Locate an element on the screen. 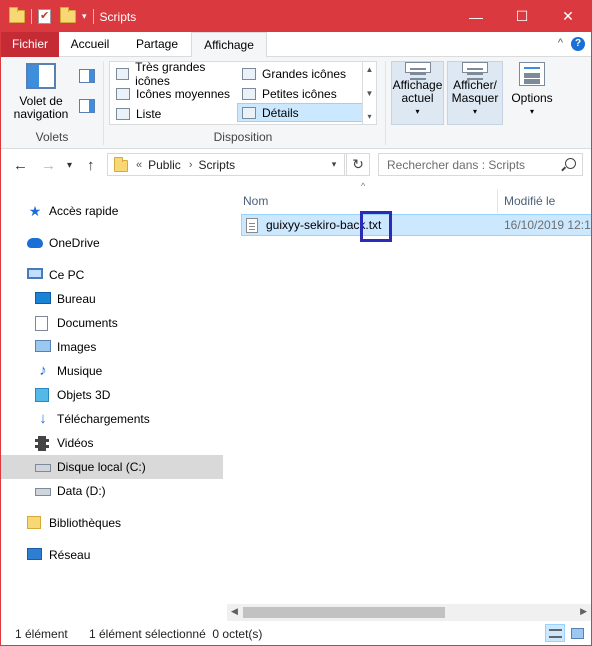 This screenshot has height=646, width=592. new-folder-icon is located at coordinates (68, 15).